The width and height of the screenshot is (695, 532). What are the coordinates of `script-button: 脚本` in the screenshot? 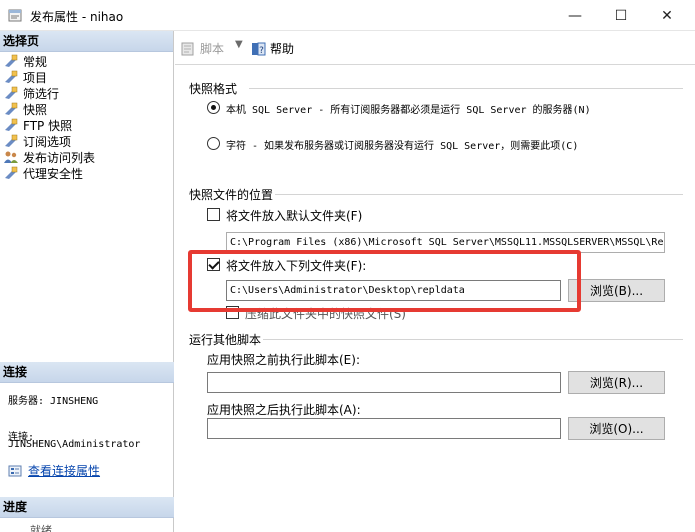 It's located at (202, 48).